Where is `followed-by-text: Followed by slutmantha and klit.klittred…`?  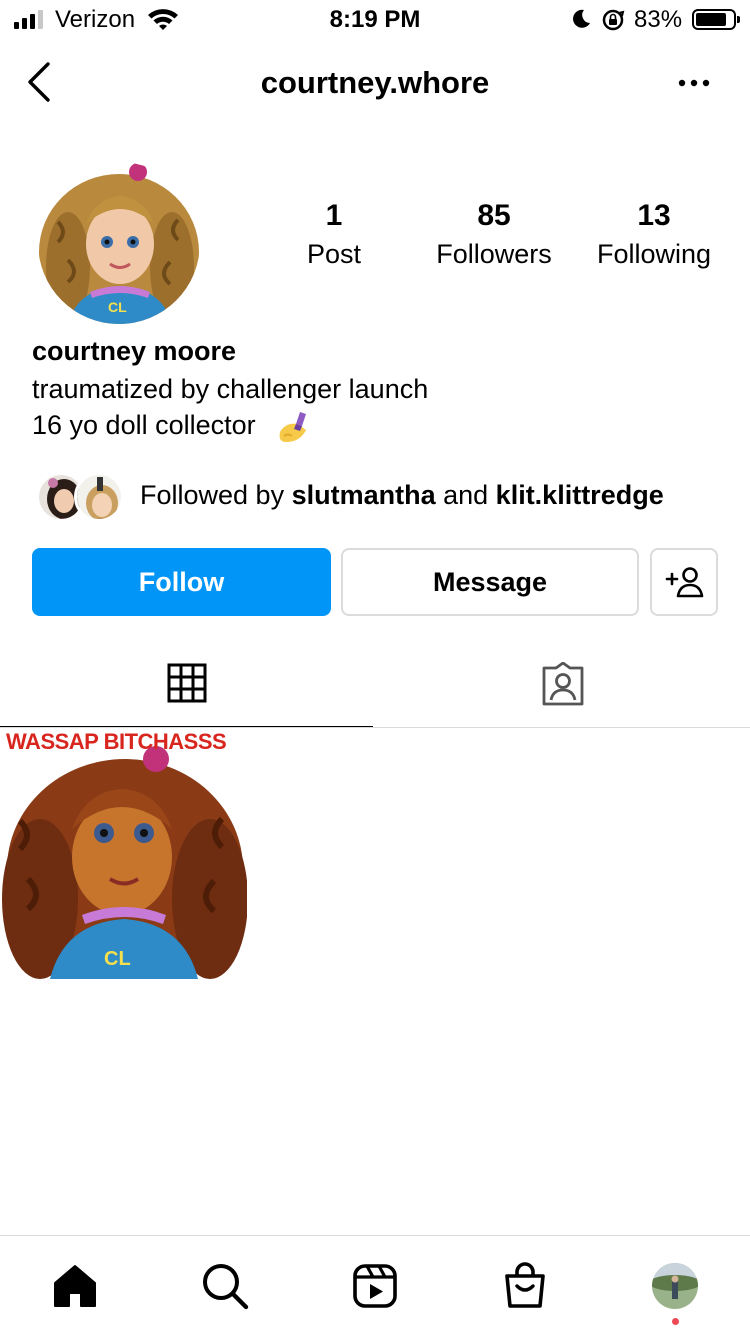 followed-by-text: Followed by slutmantha and klit.klittred… is located at coordinates (402, 495).